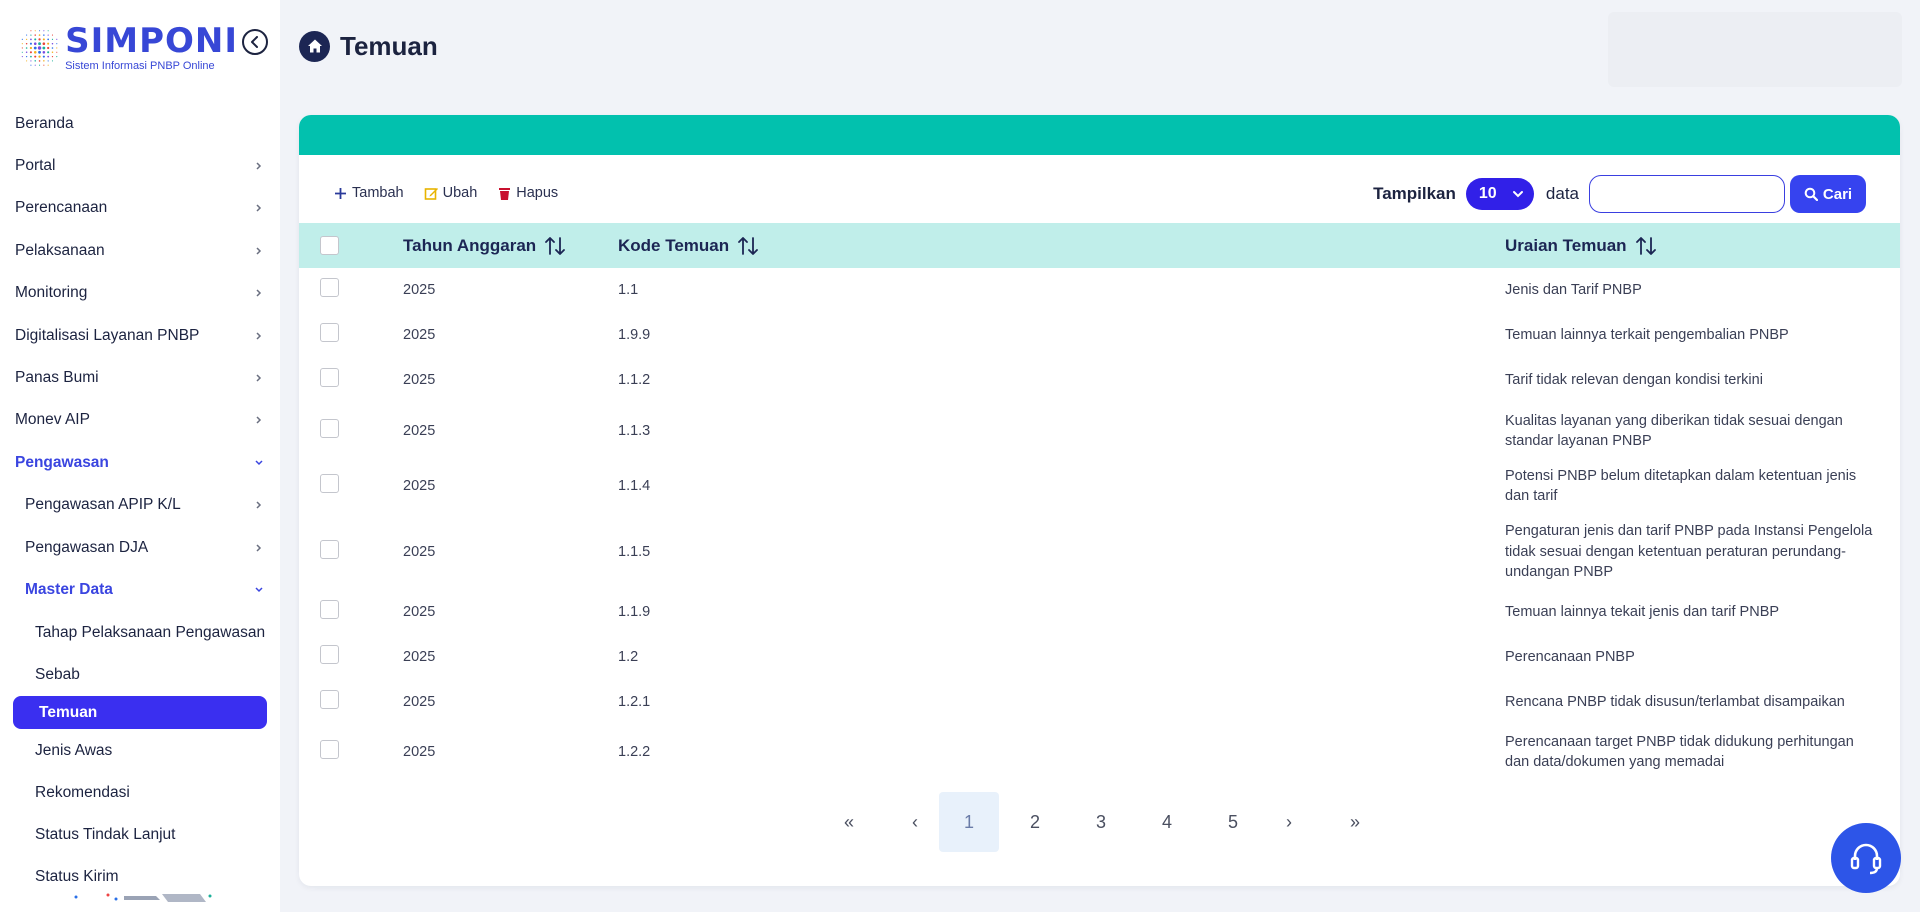  Describe the element at coordinates (68, 712) in the screenshot. I see `sidebar-item-label: Temuan` at that location.